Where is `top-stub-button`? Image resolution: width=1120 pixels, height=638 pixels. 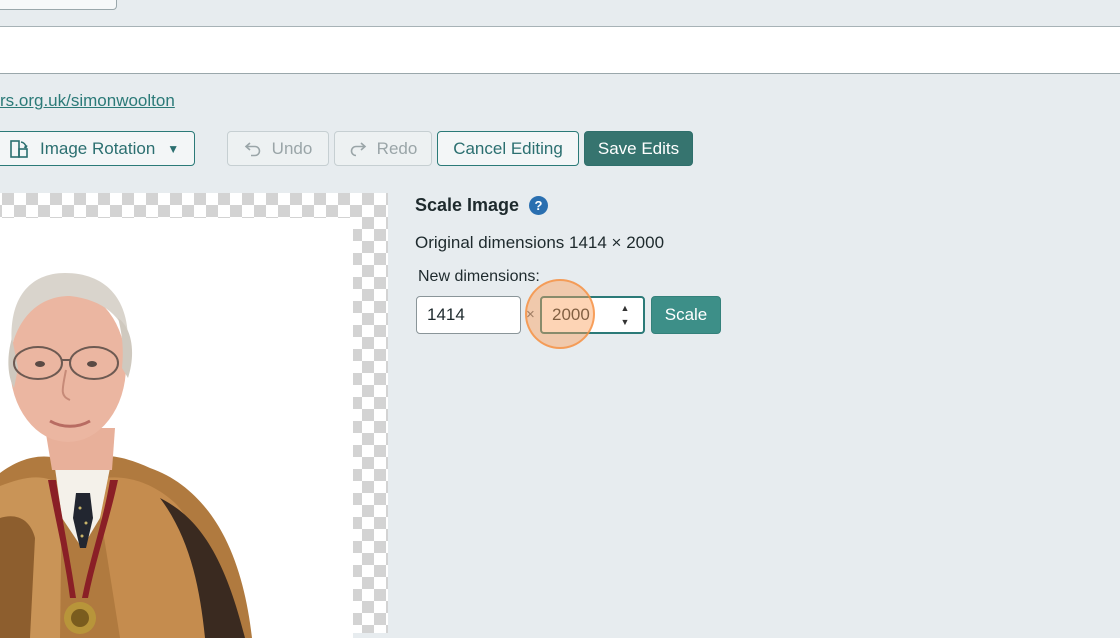 top-stub-button is located at coordinates (58, 5).